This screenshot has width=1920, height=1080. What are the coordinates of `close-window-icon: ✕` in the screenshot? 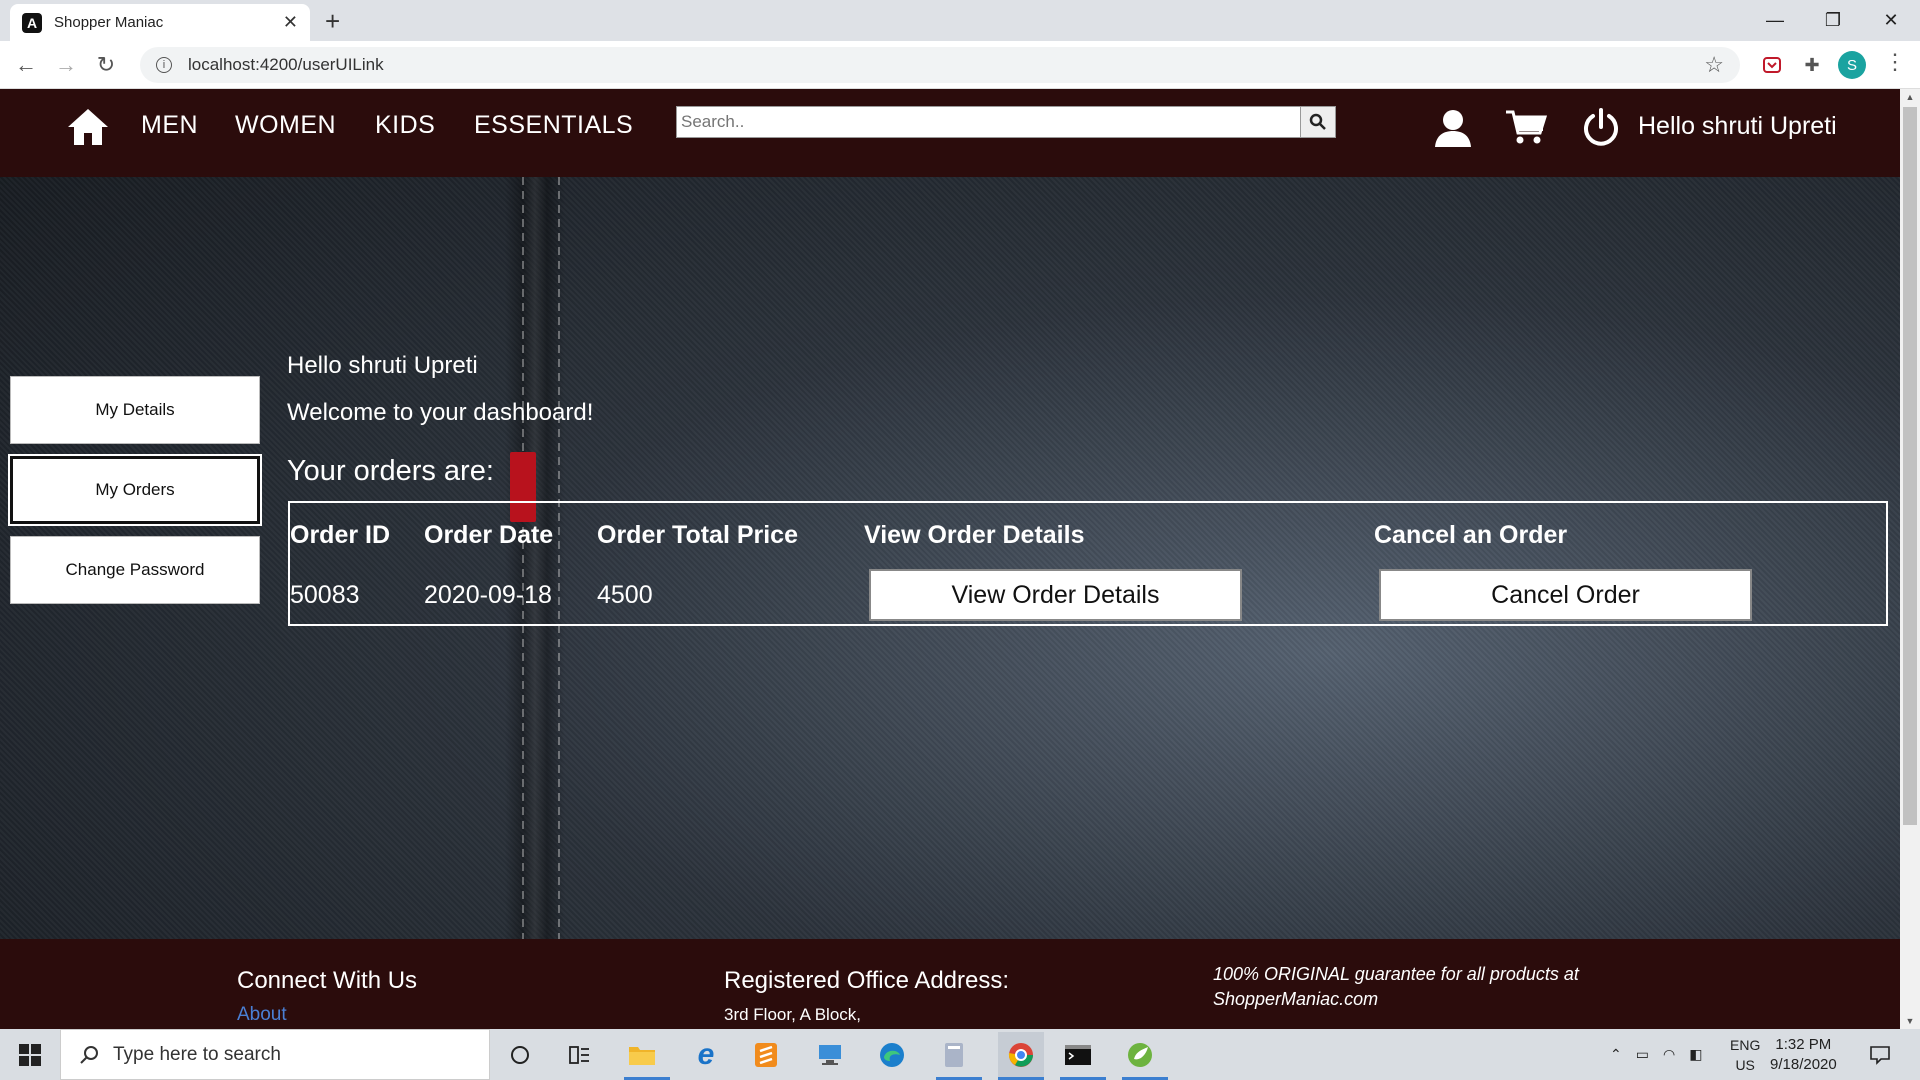 It's located at (1891, 20).